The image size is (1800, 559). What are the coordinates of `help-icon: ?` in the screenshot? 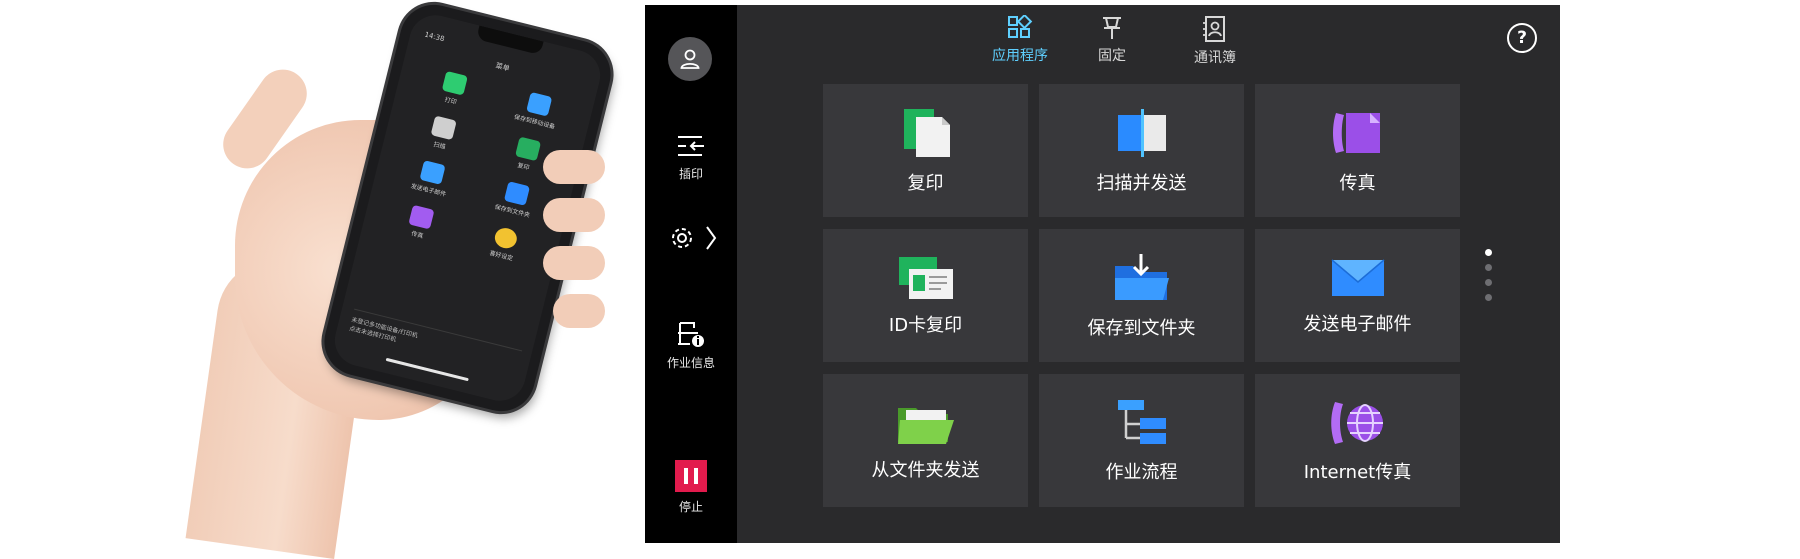 It's located at (1522, 38).